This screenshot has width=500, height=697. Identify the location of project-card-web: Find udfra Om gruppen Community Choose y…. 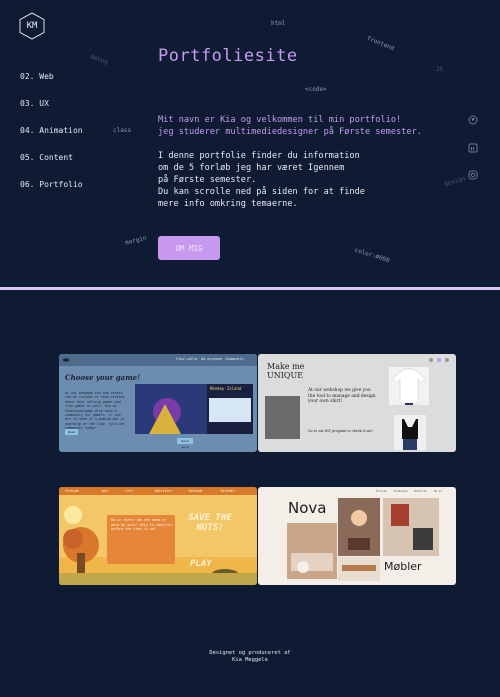
(158, 403).